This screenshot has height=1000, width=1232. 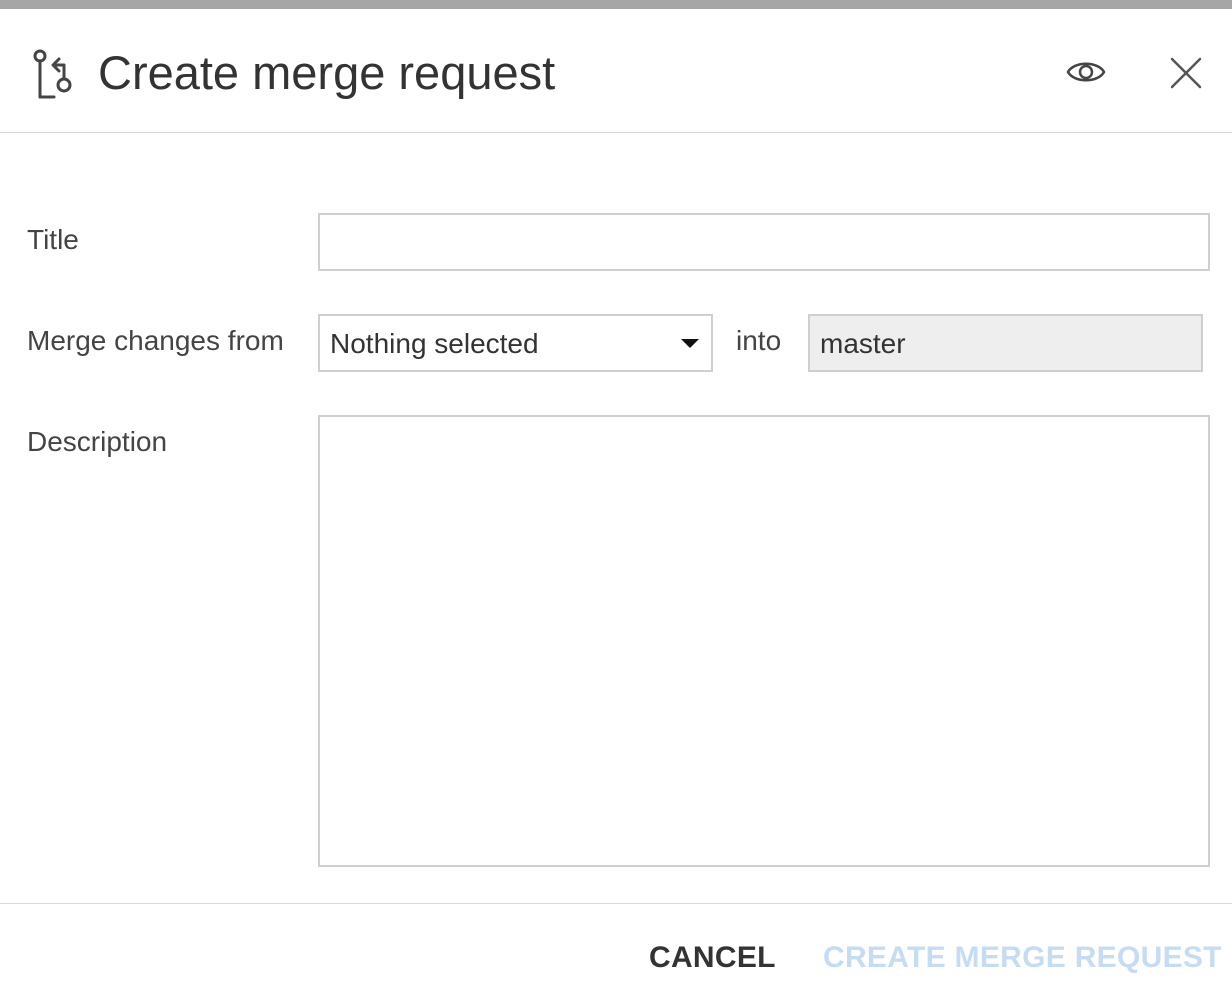 What do you see at coordinates (155, 340) in the screenshot?
I see `merge-from-label: Merge changes from` at bounding box center [155, 340].